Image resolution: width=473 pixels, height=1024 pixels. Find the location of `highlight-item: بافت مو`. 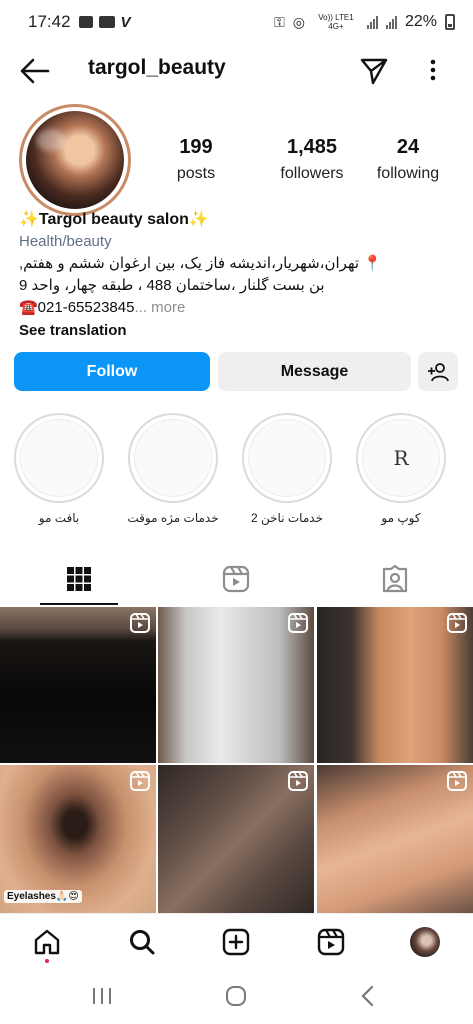

highlight-item: بافت مو is located at coordinates (59, 469).